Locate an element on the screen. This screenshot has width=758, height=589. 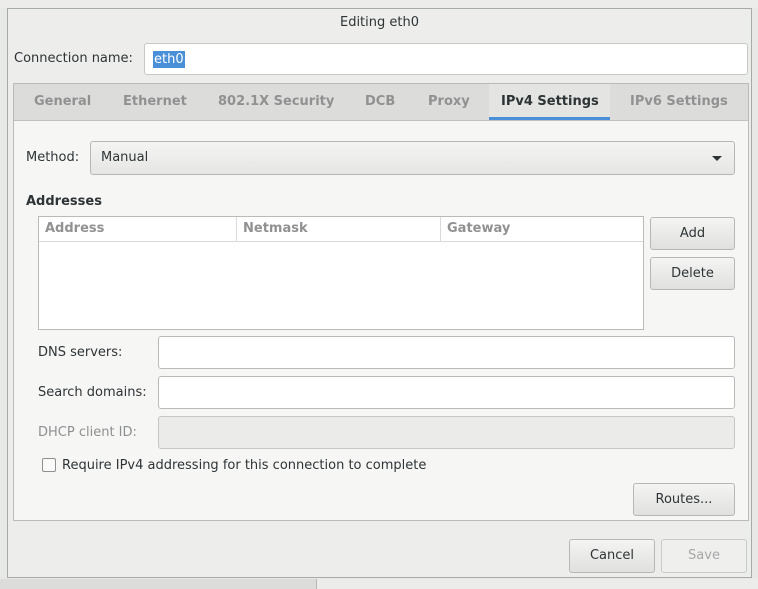
addresses-table-header: Address Netmask Gateway is located at coordinates (341, 229).